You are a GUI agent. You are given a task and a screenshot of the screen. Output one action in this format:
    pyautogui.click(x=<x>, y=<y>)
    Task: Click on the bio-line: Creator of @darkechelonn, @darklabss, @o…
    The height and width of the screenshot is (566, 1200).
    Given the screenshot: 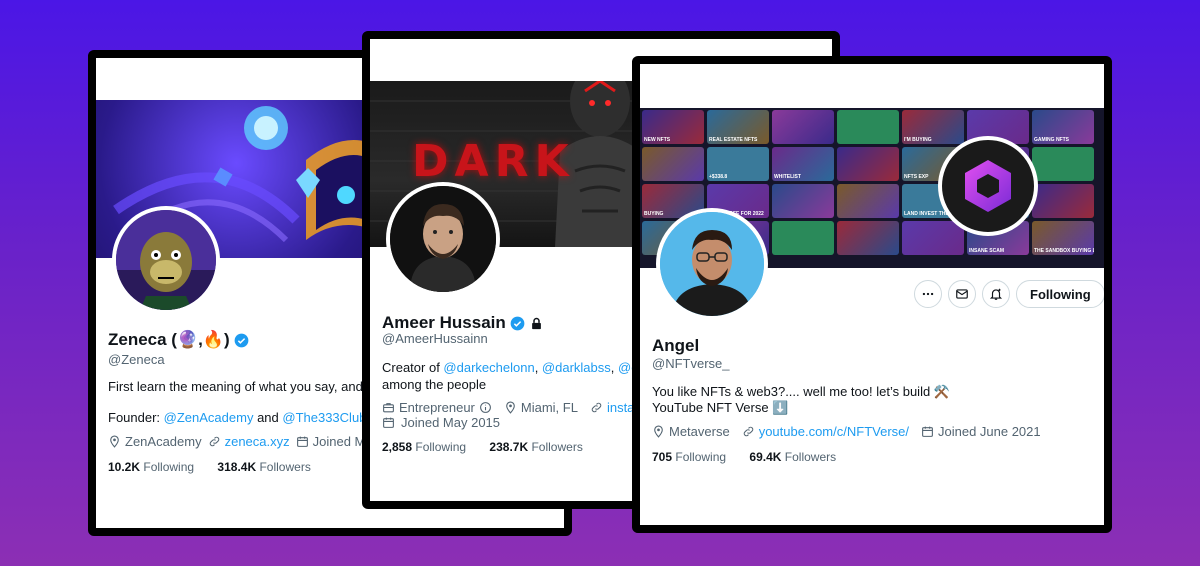 What is the action you would take?
    pyautogui.click(x=521, y=367)
    